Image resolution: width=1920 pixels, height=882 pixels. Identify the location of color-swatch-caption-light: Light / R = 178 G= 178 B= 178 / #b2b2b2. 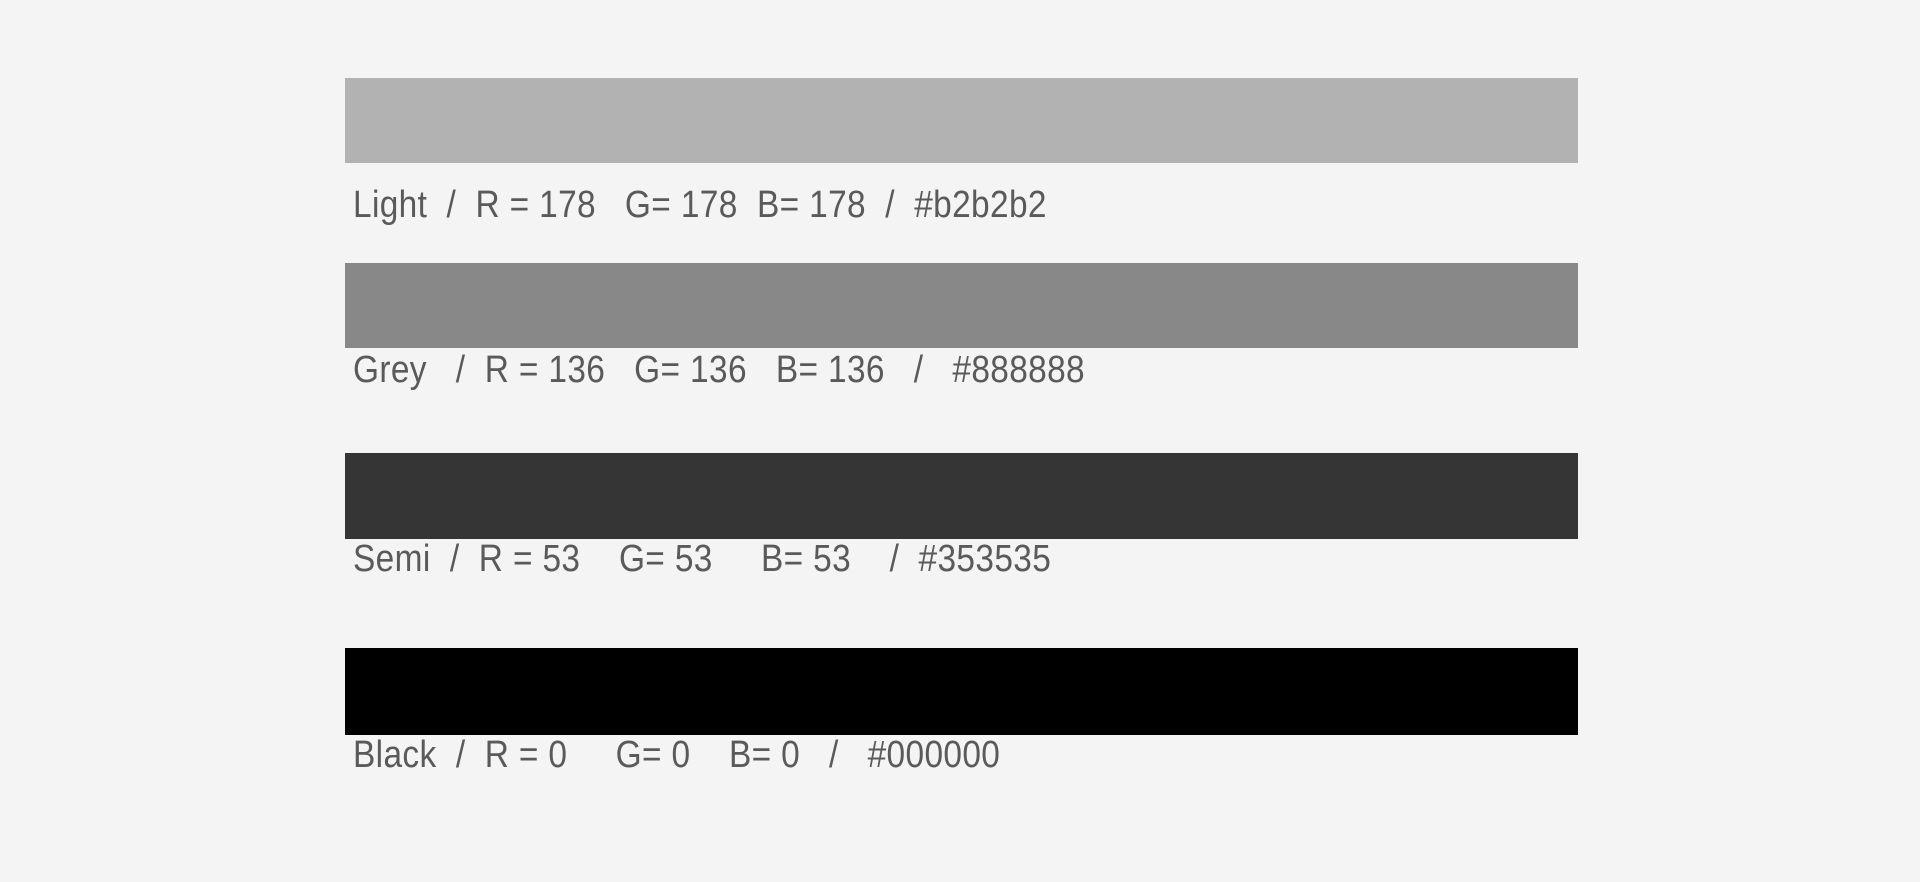
(700, 205).